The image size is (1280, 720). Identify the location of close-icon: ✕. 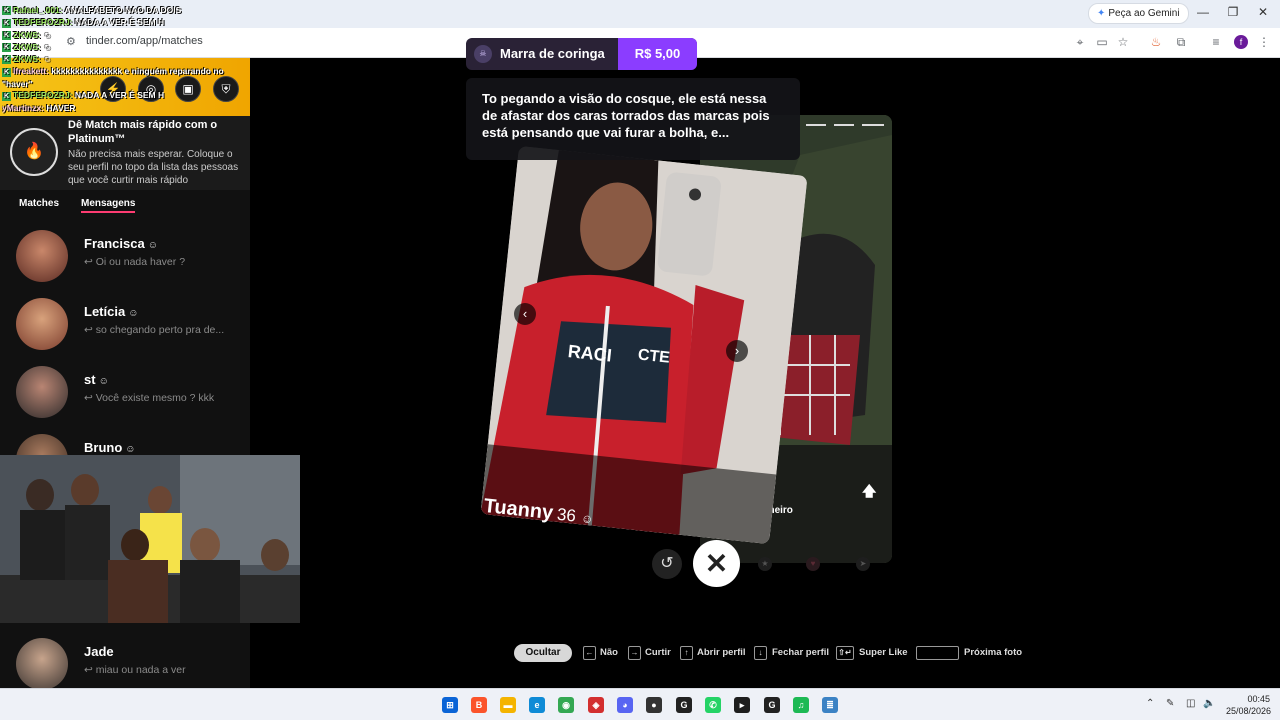
(1263, 12).